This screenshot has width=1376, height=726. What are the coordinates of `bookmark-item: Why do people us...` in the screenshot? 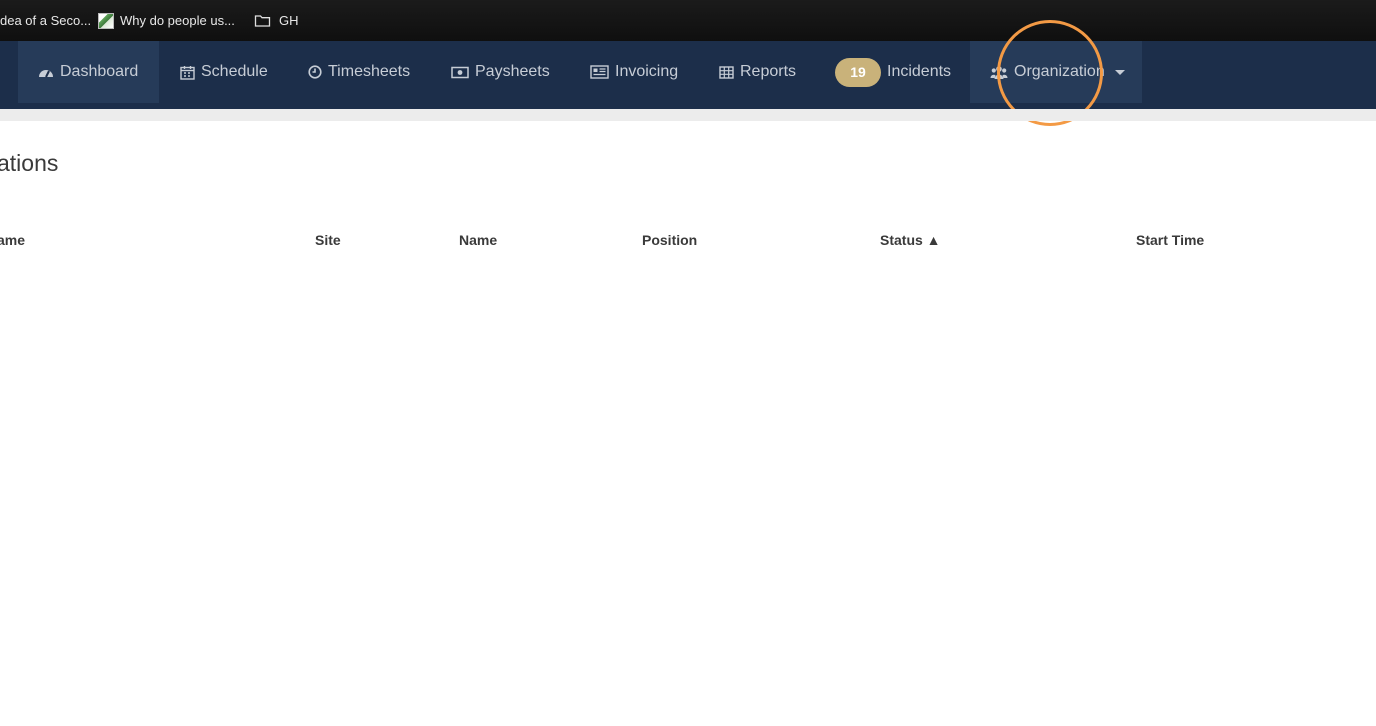 It's located at (166, 20).